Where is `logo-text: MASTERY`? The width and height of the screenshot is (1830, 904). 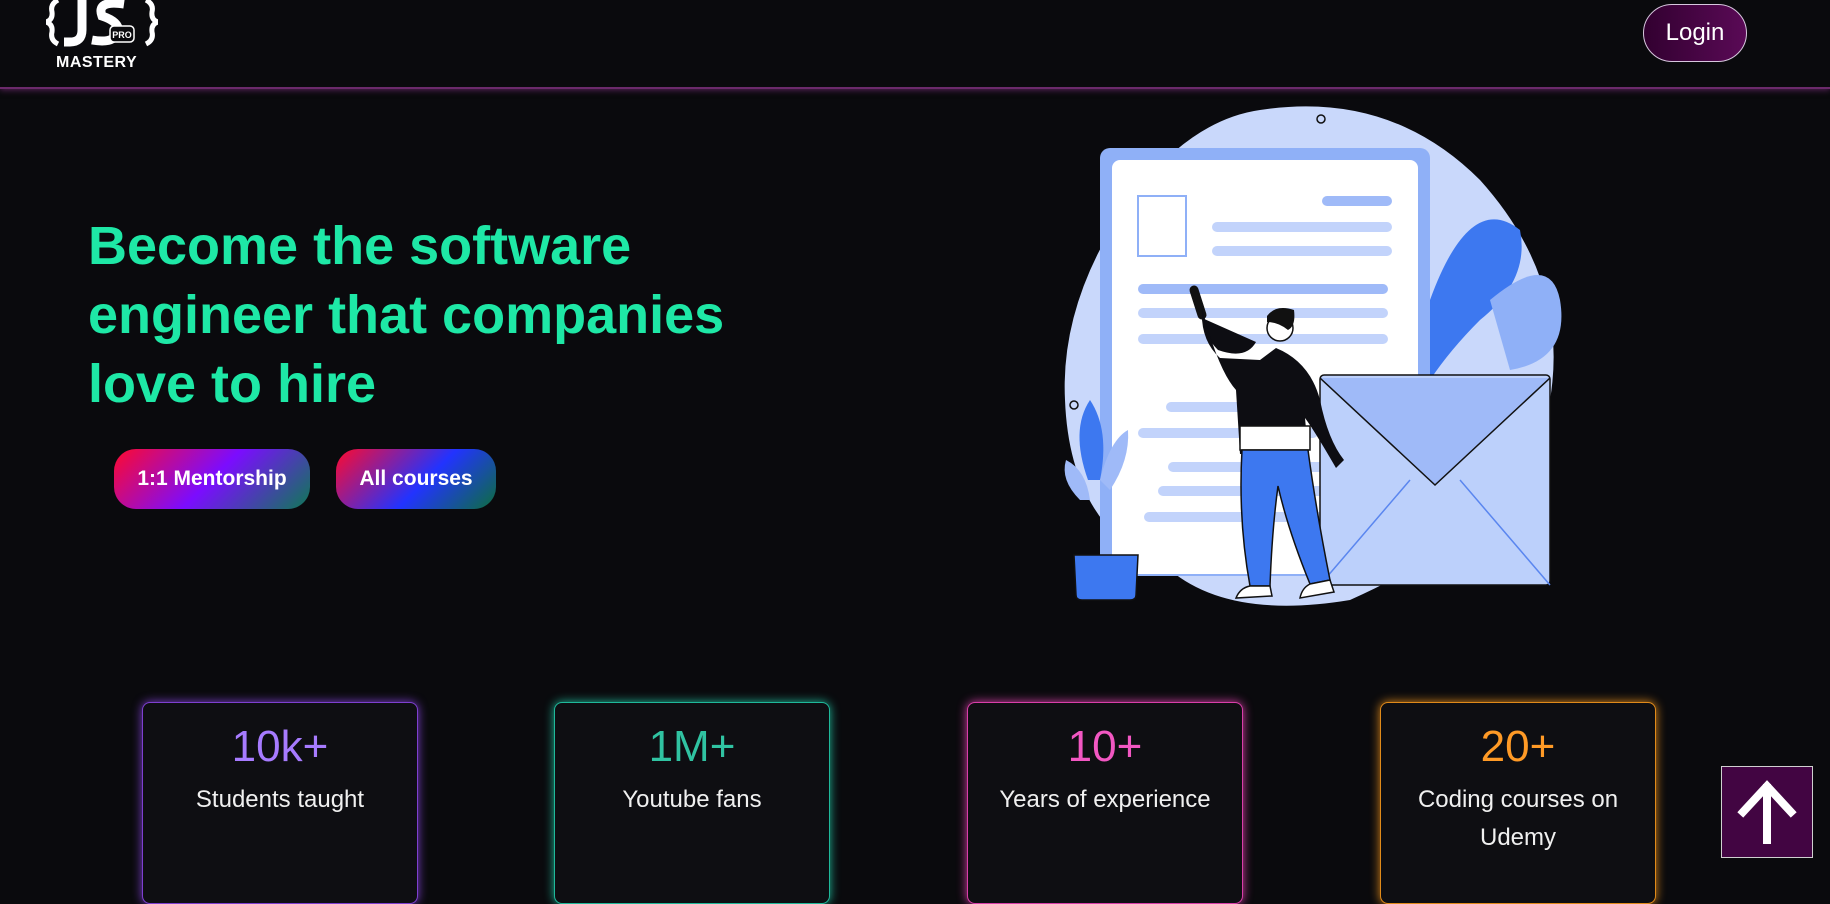
logo-text: MASTERY is located at coordinates (97, 62).